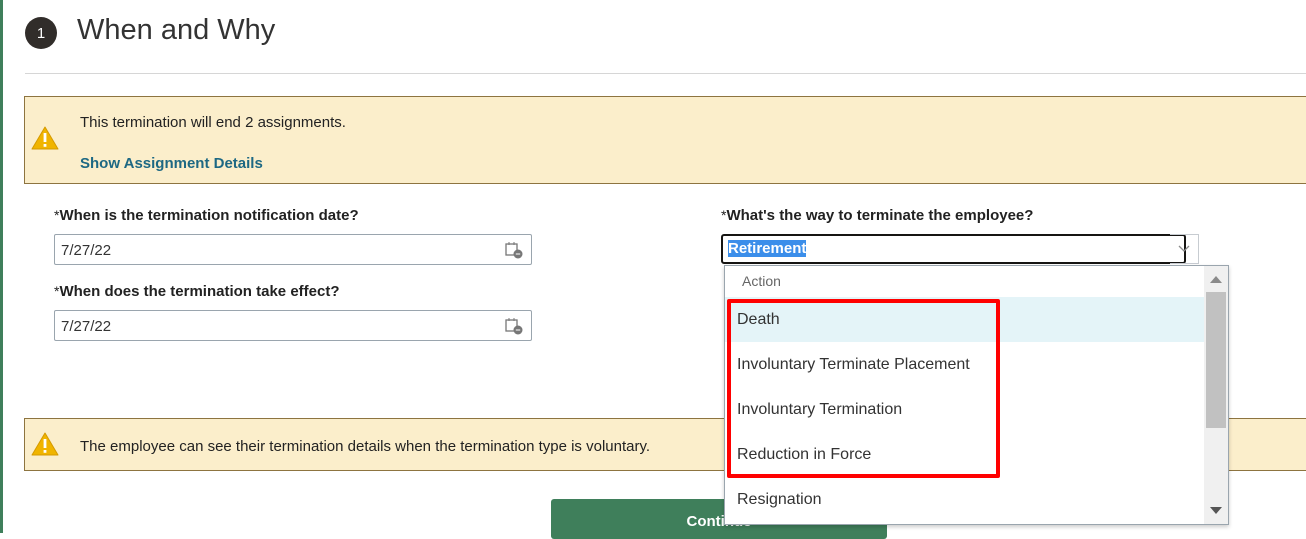 This screenshot has width=1306, height=539. Describe the element at coordinates (1216, 510) in the screenshot. I see `scroll-down-icon` at that location.